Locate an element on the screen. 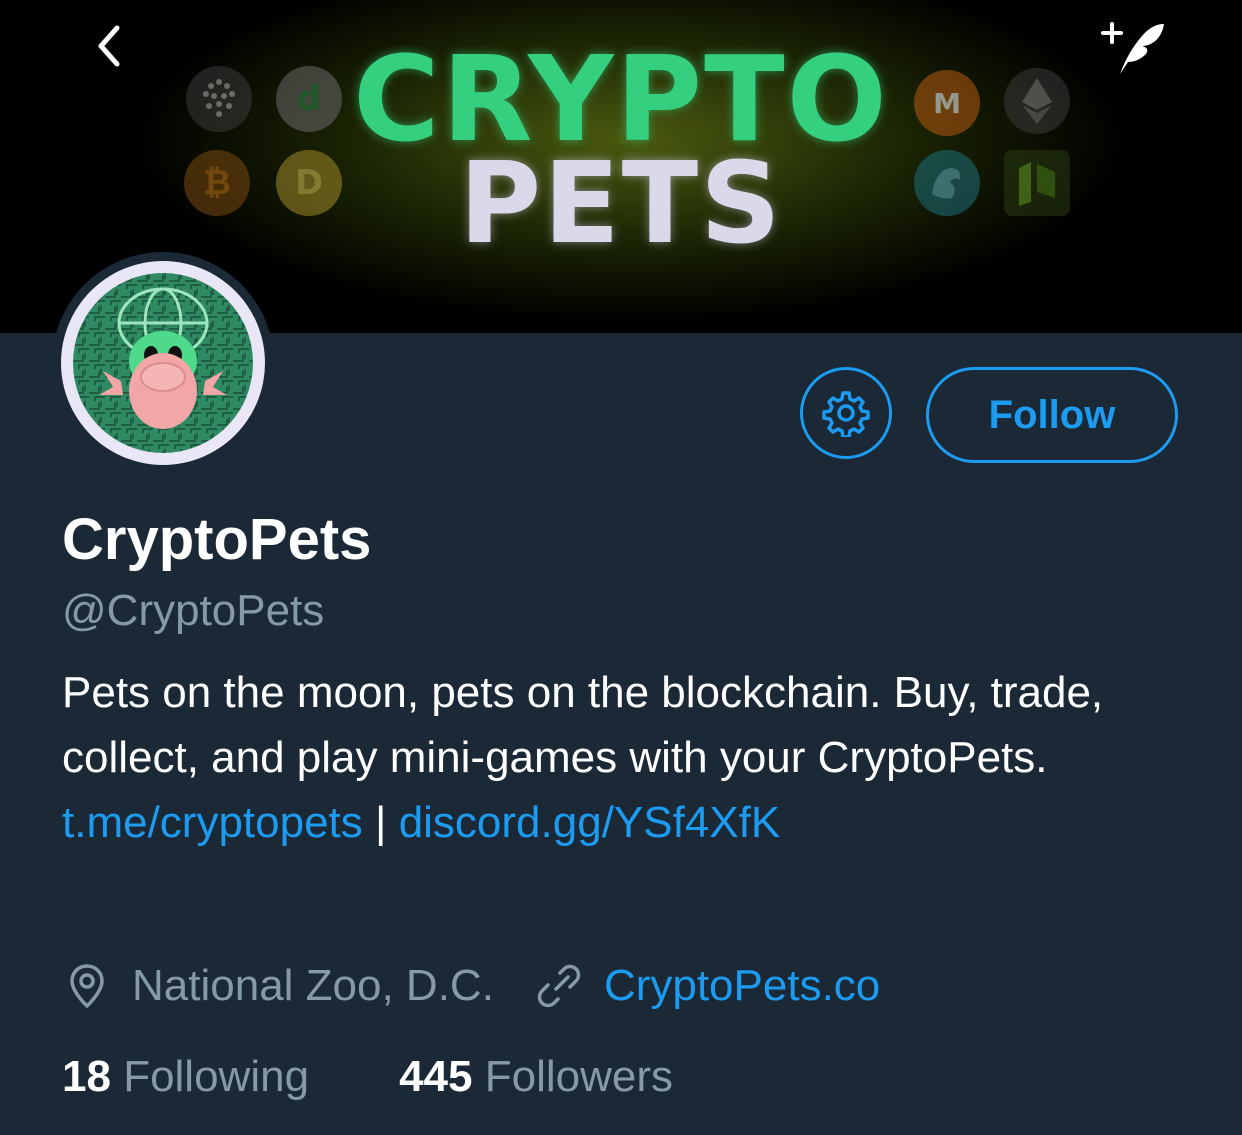 The width and height of the screenshot is (1242, 1135). profile-display-name: CryptoPets is located at coordinates (217, 539).